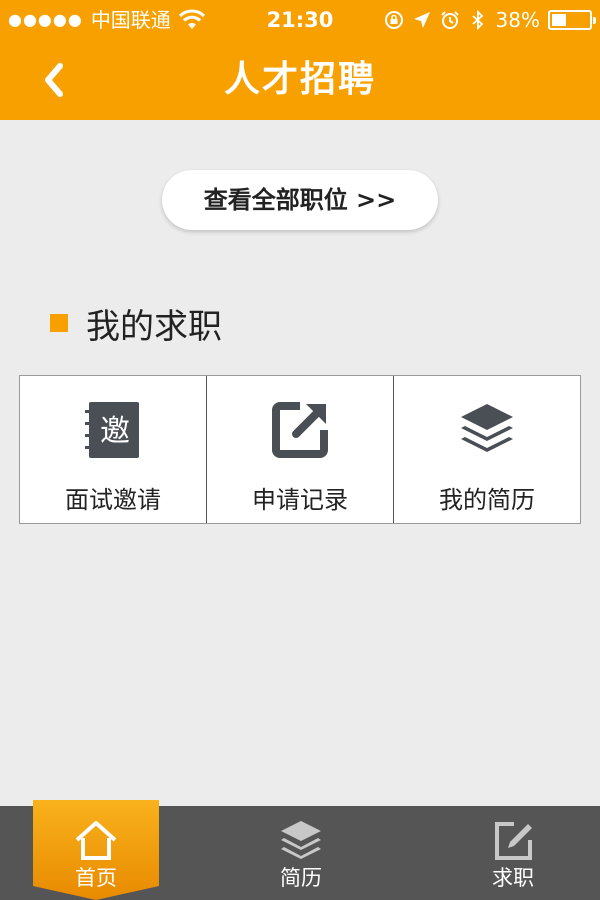 This screenshot has height=900, width=600. I want to click on view-all-positions-button: 查看全部职位 >>, so click(300, 200).